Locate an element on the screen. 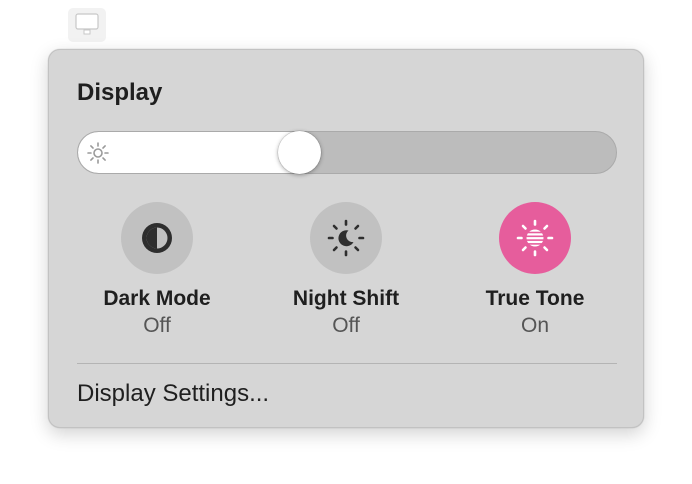 The width and height of the screenshot is (692, 484). menubar-display-icon is located at coordinates (87, 25).